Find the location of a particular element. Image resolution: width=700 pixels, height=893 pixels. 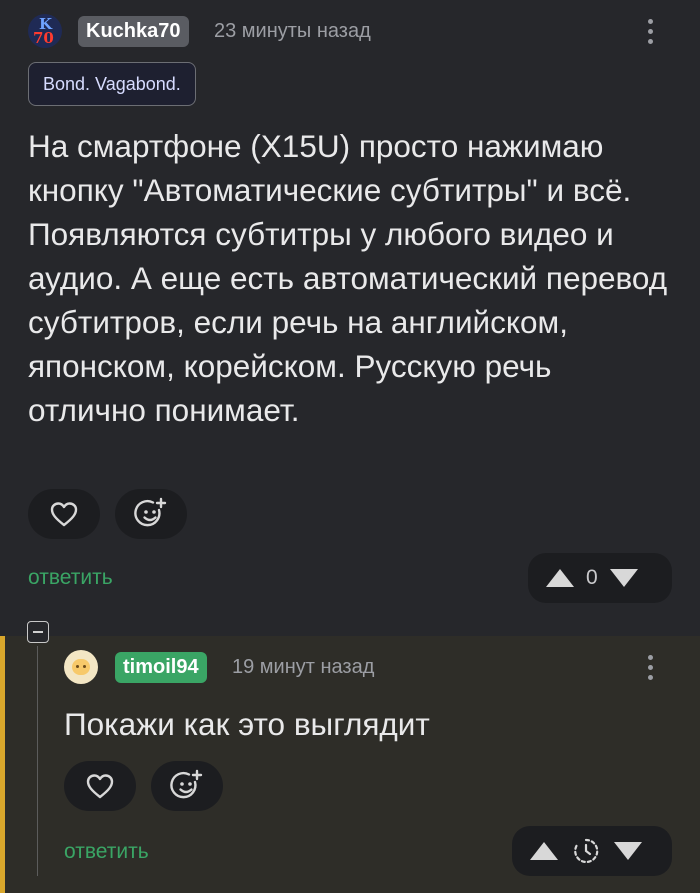

avatar-number: 70 is located at coordinates (43, 38).